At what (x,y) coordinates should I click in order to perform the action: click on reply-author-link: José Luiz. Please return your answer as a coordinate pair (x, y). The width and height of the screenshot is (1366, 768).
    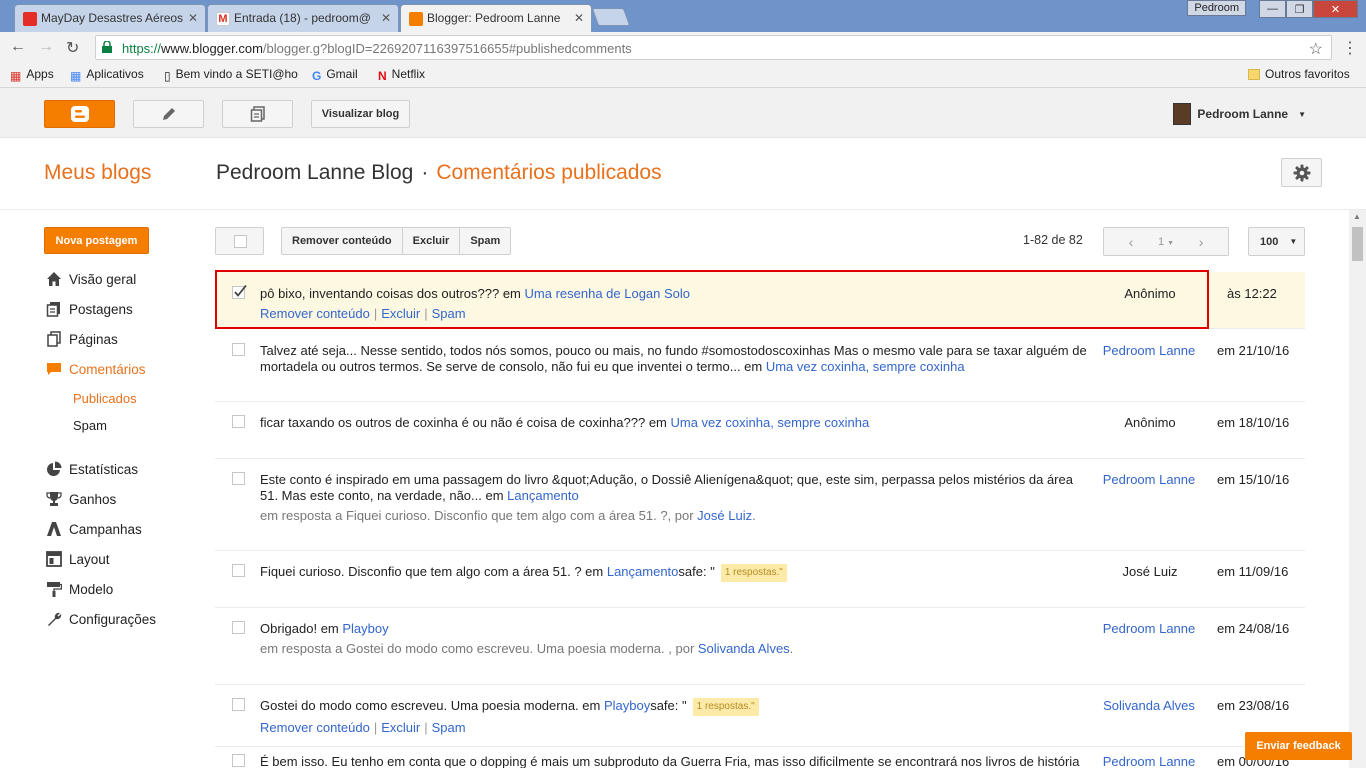
    Looking at the image, I should click on (724, 515).